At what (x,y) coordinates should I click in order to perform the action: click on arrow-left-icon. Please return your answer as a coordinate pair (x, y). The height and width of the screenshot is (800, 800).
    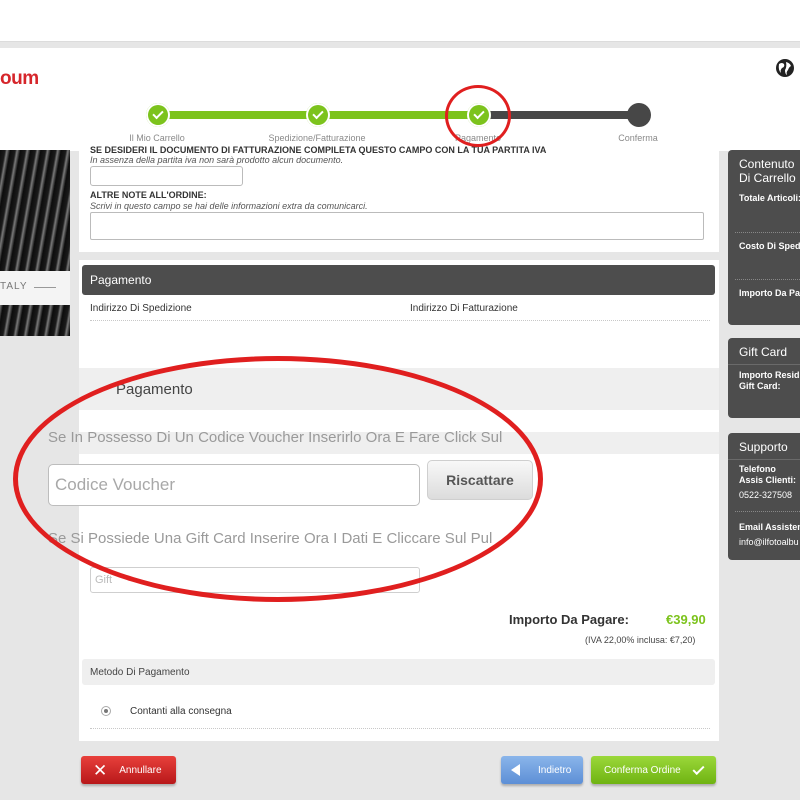
    Looking at the image, I should click on (515, 770).